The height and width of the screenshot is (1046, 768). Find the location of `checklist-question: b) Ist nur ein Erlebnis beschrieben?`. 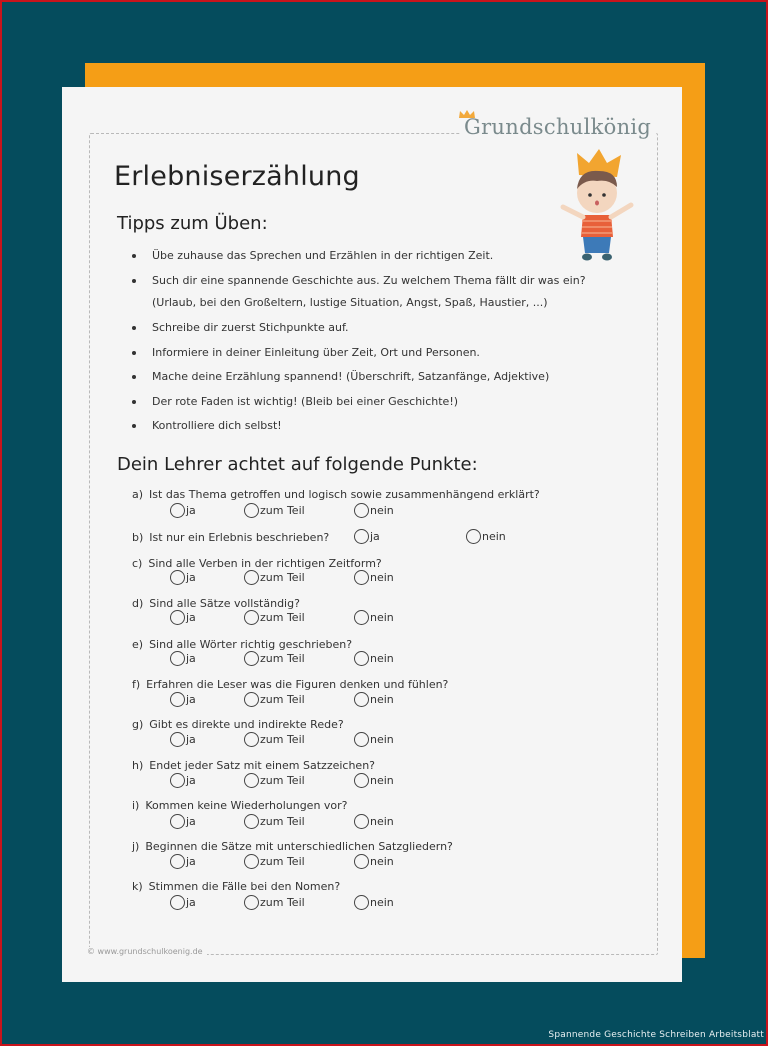

checklist-question: b) Ist nur ein Erlebnis beschrieben? is located at coordinates (230, 537).